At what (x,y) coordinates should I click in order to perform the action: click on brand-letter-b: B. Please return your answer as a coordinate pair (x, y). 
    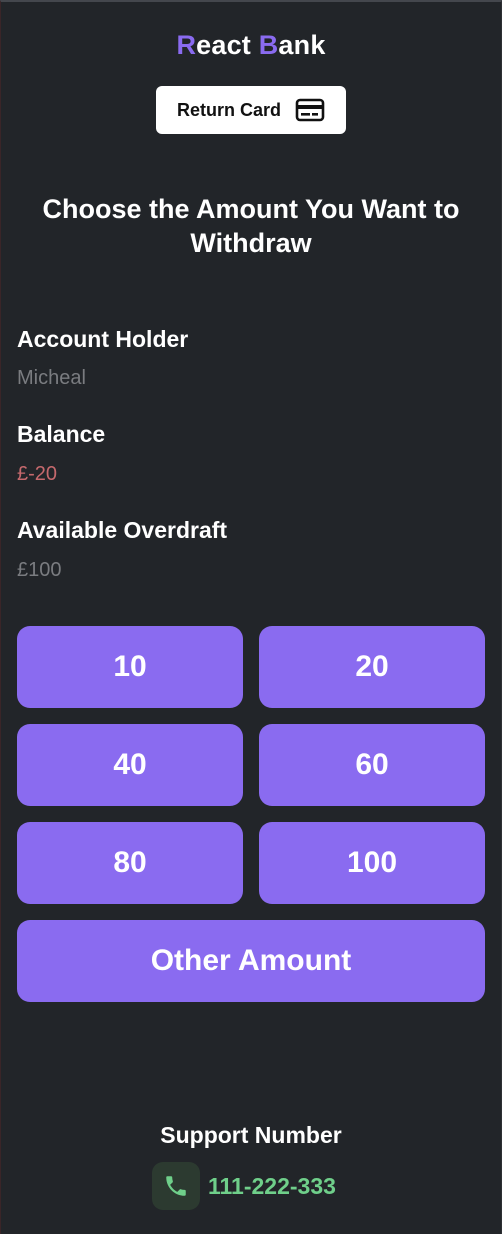
    Looking at the image, I should click on (268, 45).